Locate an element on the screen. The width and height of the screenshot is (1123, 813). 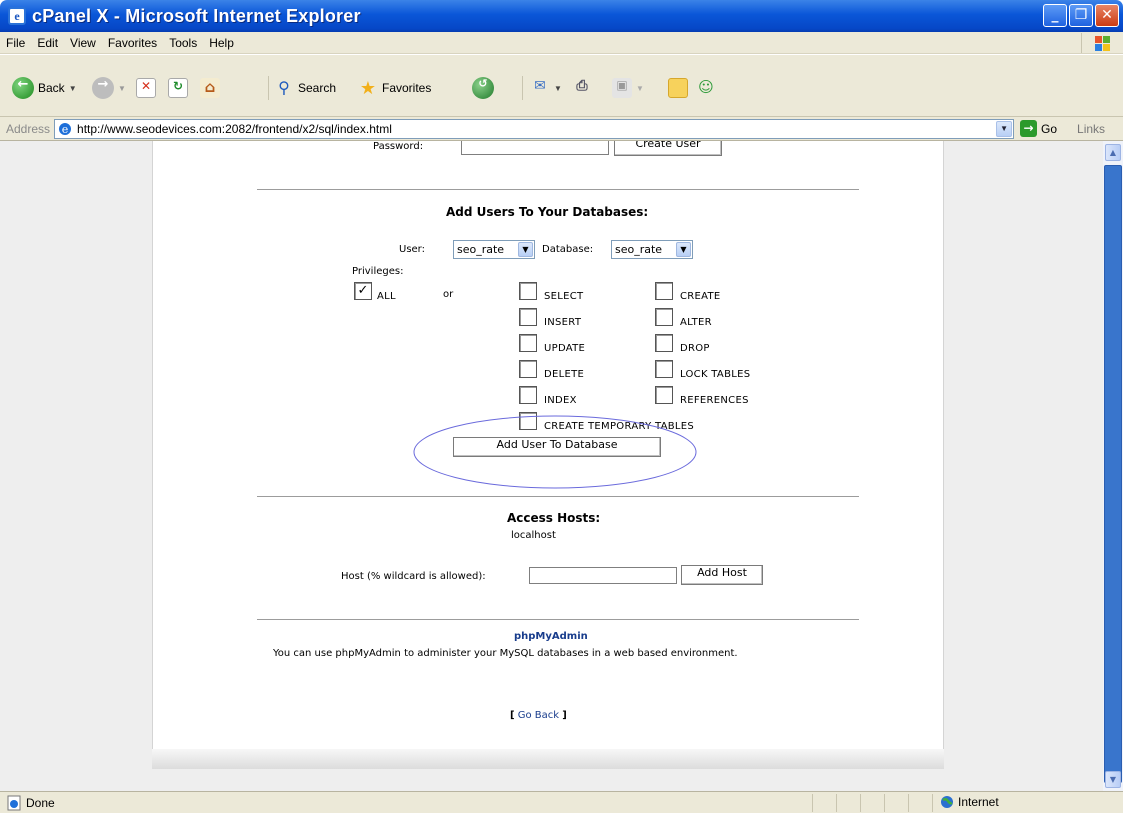
folder-icon is located at coordinates (678, 88).